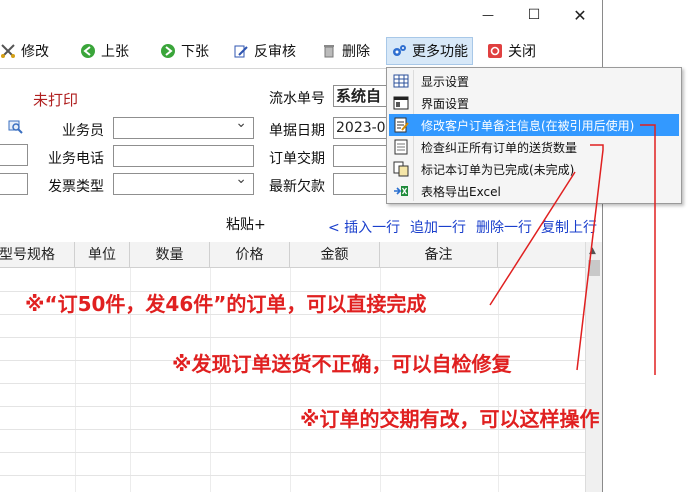  I want to click on annotation-arrow-complete, so click(532, 238).